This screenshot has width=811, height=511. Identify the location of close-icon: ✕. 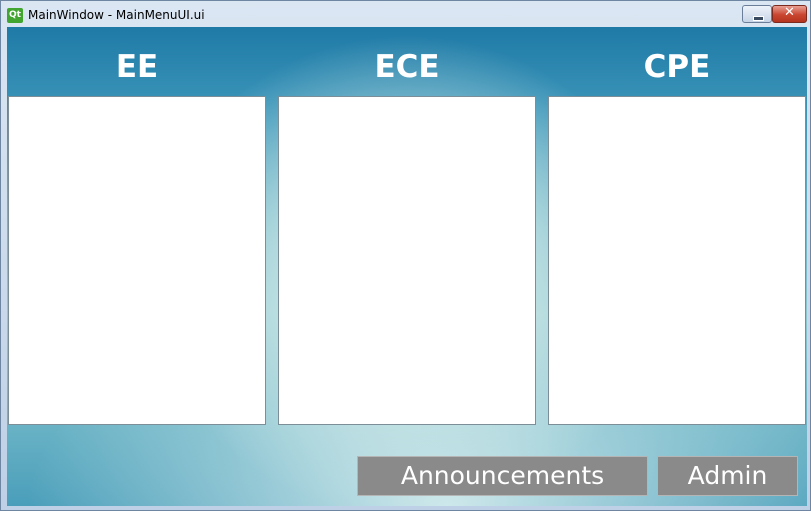
(789, 12).